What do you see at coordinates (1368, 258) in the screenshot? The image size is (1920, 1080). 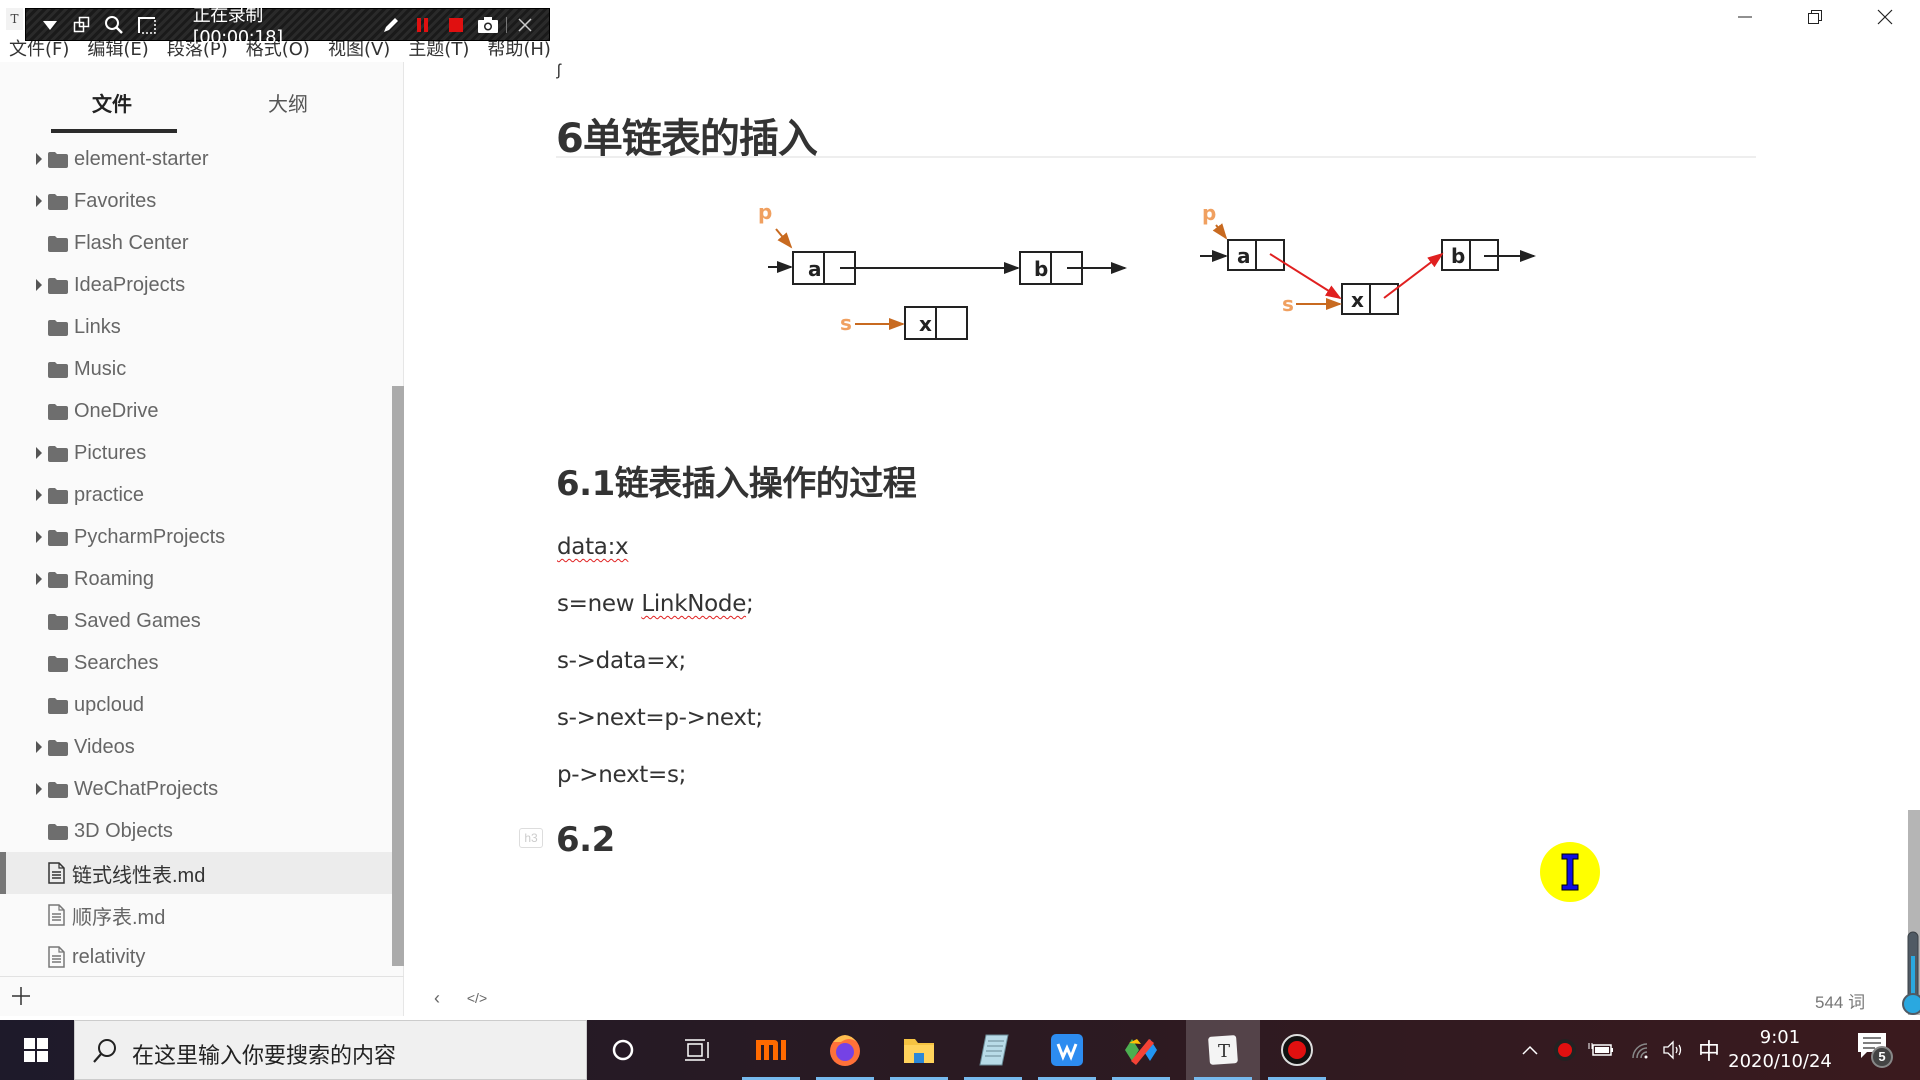 I see `diagram-after: p a x b s` at bounding box center [1368, 258].